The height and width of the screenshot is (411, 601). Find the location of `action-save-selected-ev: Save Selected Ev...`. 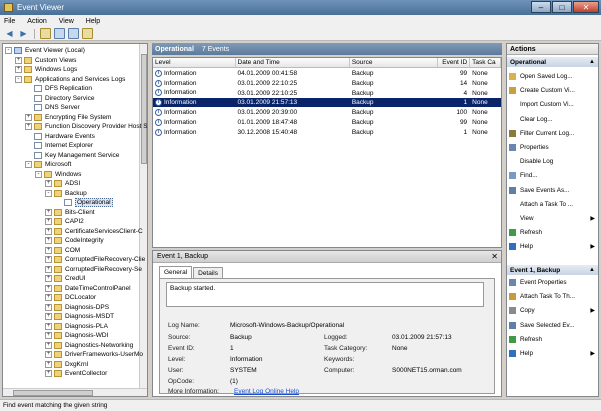

action-save-selected-ev: Save Selected Ev... is located at coordinates (553, 325).